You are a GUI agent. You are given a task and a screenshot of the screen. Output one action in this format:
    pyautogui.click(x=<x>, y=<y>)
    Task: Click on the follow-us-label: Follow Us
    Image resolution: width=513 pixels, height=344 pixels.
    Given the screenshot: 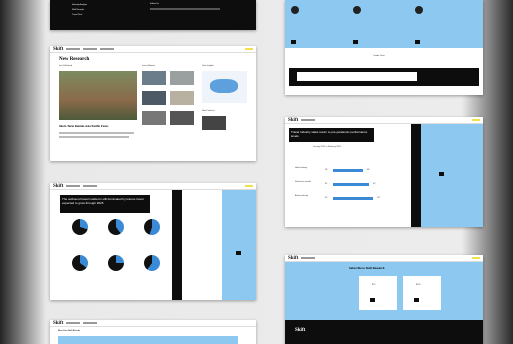 What is the action you would take?
    pyautogui.click(x=154, y=4)
    